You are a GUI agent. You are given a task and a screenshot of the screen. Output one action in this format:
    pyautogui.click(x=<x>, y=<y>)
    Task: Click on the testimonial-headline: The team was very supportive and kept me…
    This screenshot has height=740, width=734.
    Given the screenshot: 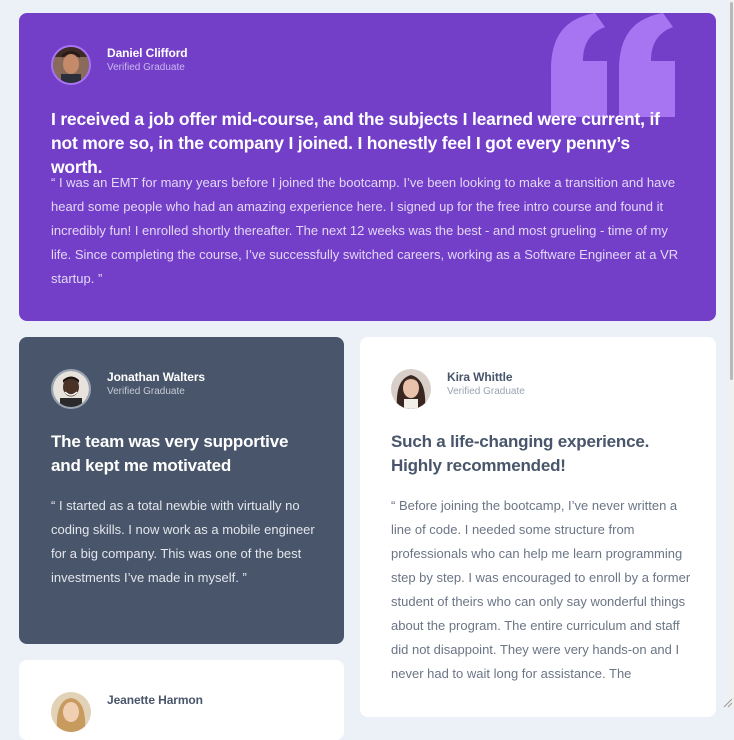 What is the action you would take?
    pyautogui.click(x=170, y=453)
    